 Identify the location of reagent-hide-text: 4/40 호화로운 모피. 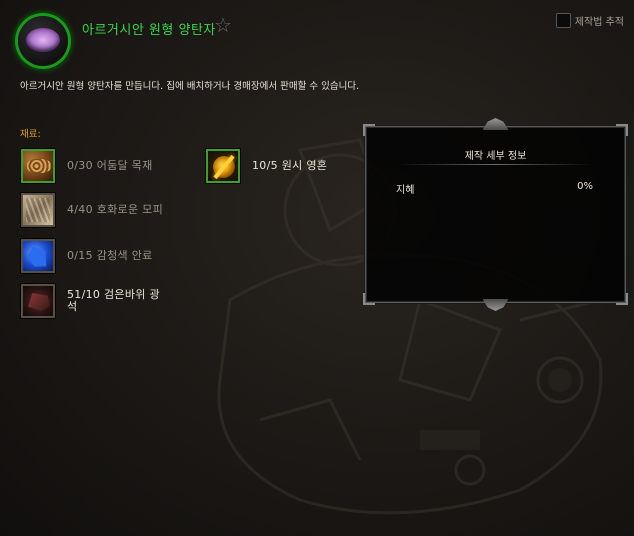
(115, 209).